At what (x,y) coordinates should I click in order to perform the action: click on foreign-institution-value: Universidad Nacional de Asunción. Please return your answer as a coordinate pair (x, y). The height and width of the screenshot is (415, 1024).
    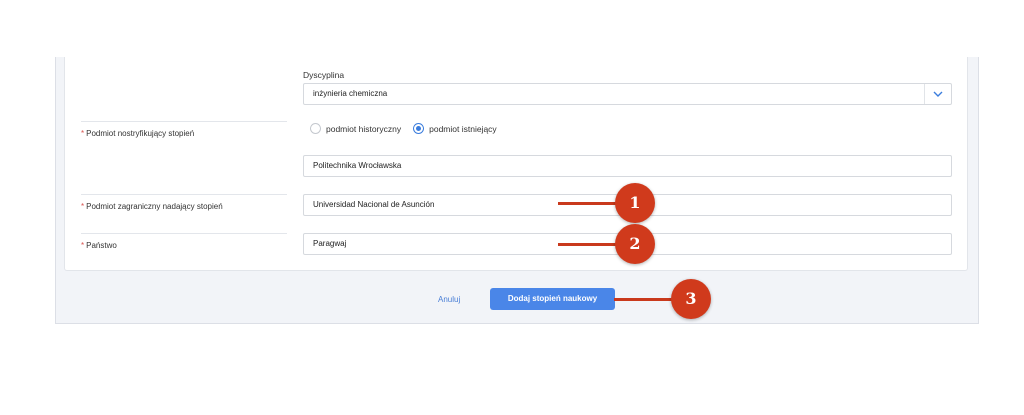
    Looking at the image, I should click on (374, 204).